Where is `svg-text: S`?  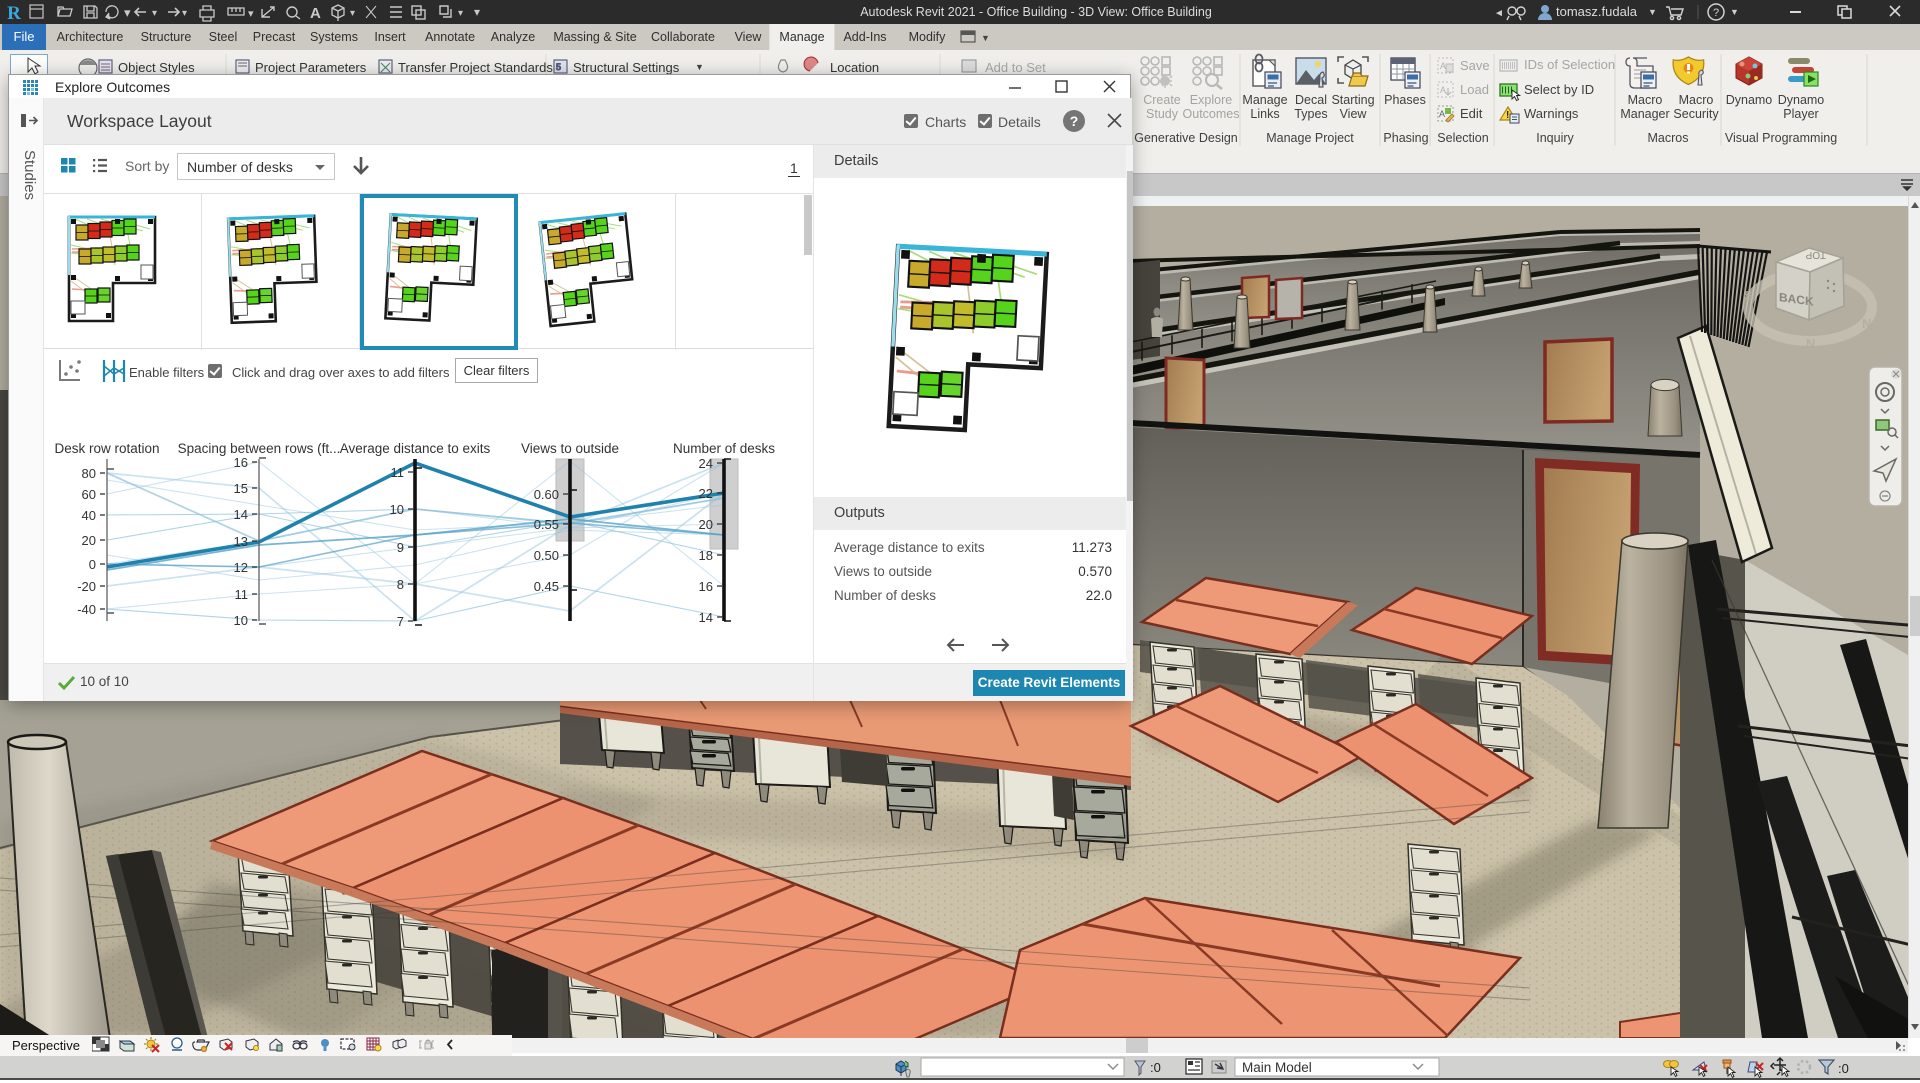 svg-text: S is located at coordinates (1748, 295).